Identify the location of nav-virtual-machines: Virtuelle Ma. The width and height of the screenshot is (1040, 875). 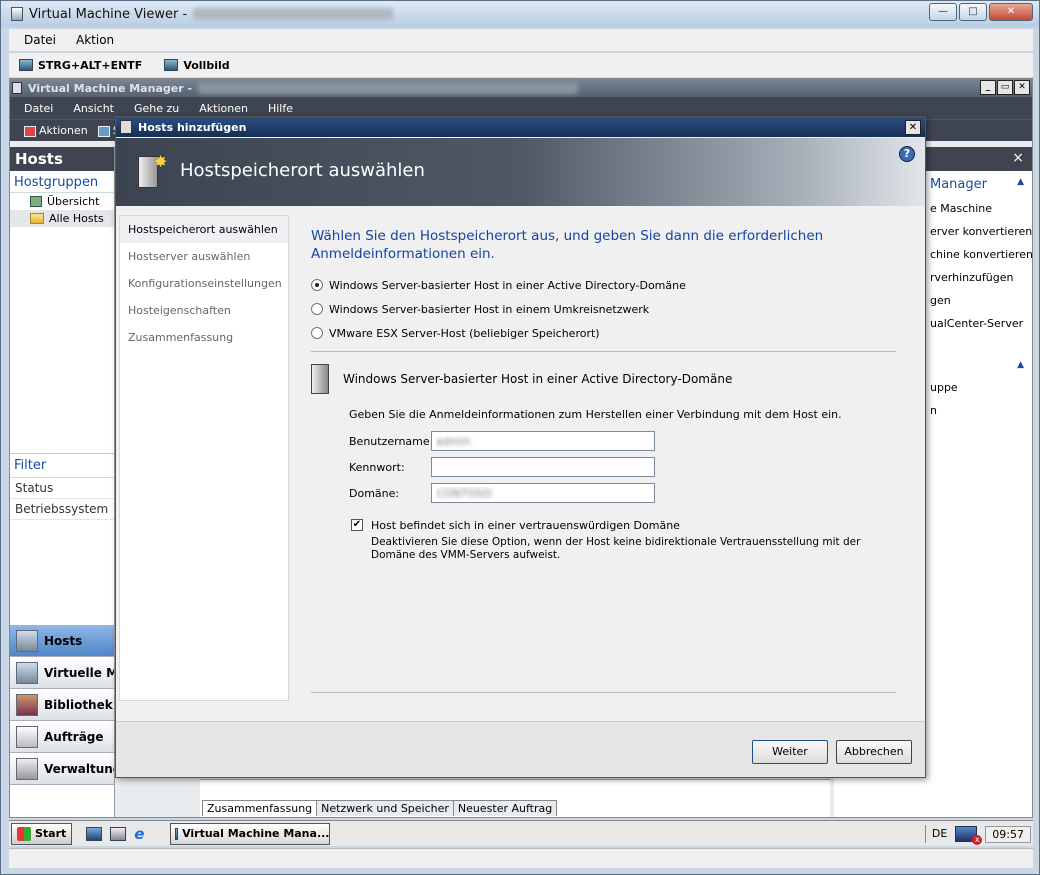
(62, 673).